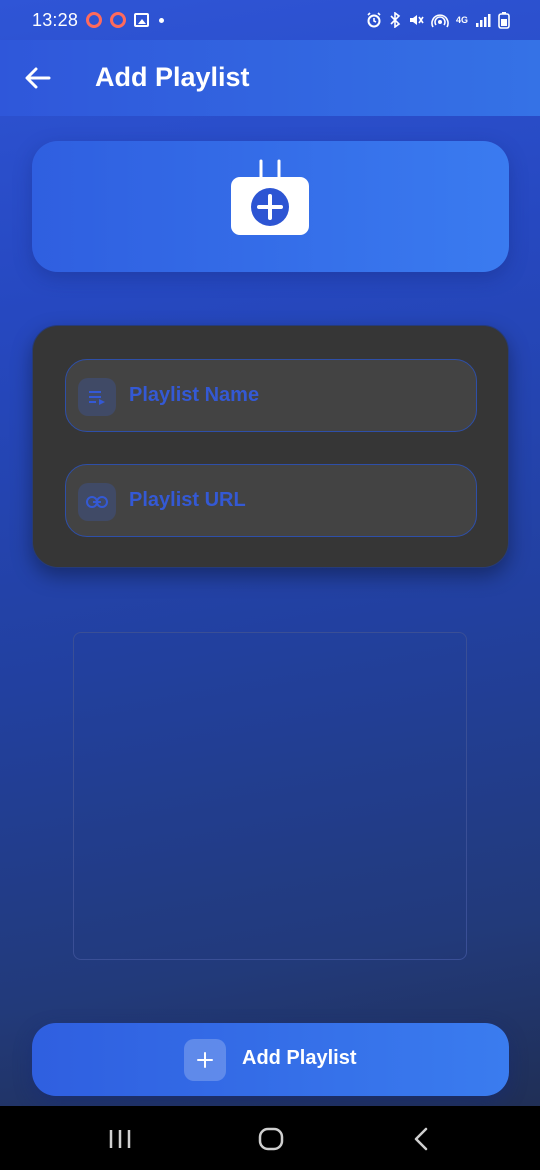  I want to click on navigation-bar, so click(270, 1138).